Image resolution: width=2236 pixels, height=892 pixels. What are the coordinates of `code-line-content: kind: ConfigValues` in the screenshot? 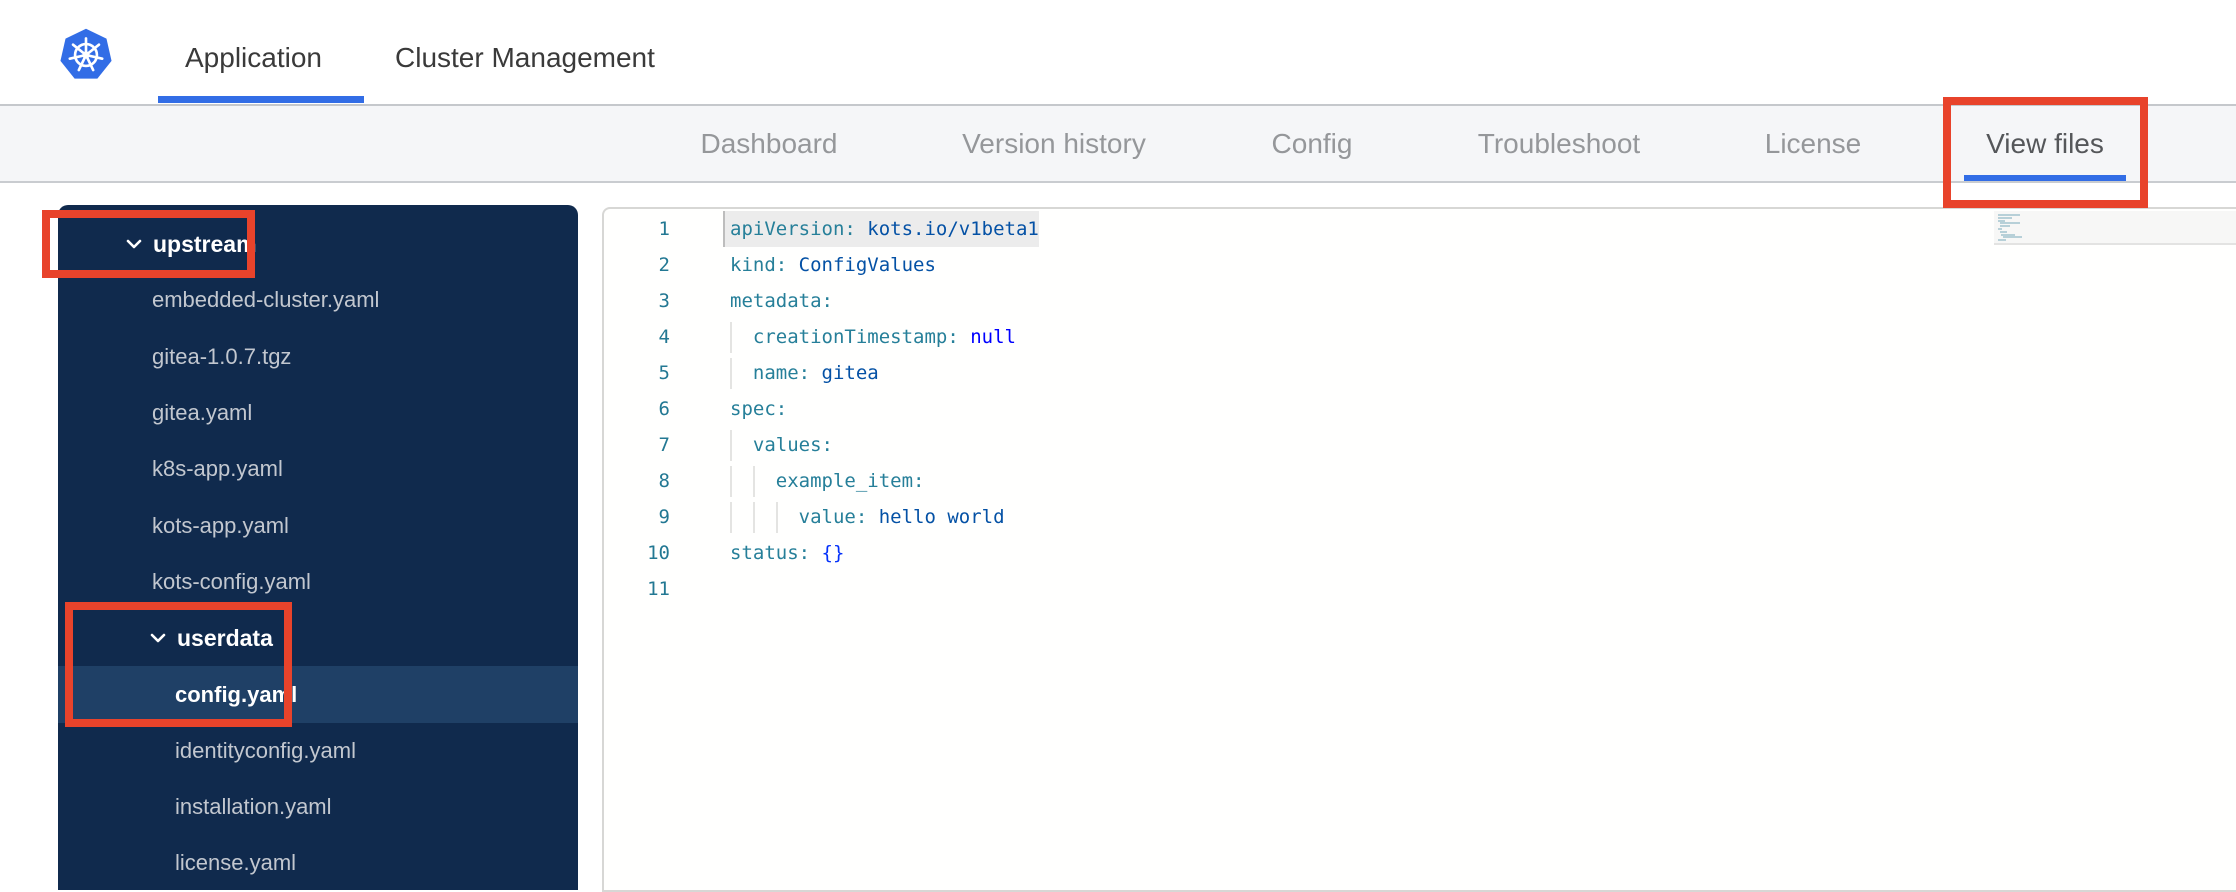 It's located at (833, 265).